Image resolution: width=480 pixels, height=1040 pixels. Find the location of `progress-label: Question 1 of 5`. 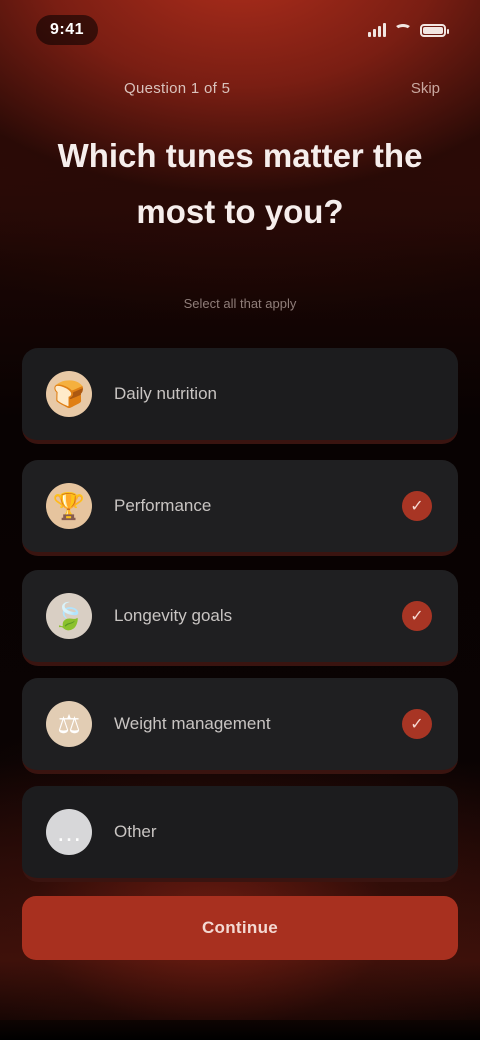

progress-label: Question 1 of 5 is located at coordinates (177, 88).